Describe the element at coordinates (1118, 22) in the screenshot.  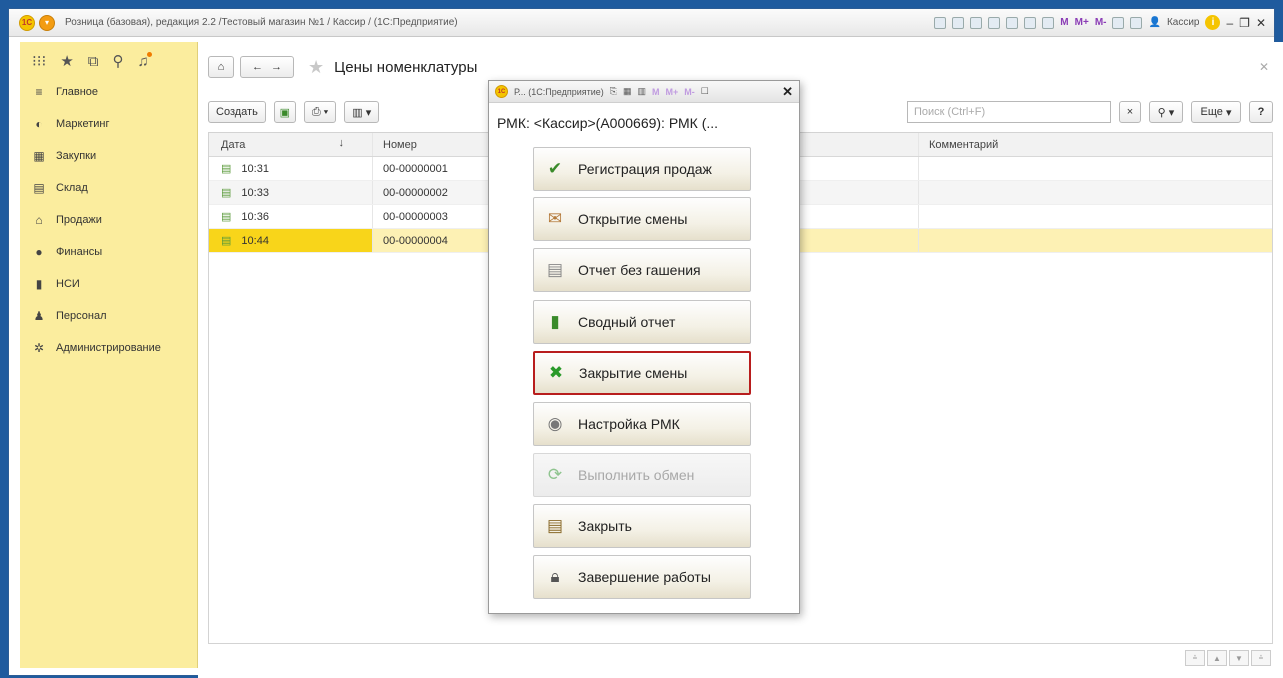
I see `zoom-icon` at that location.